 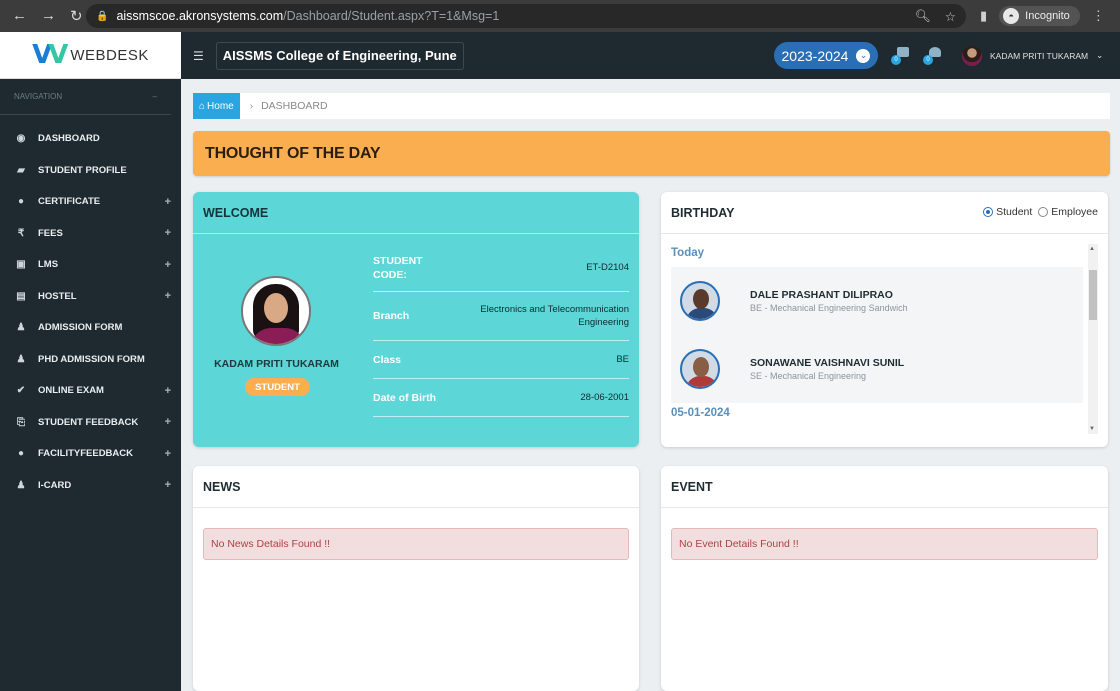 What do you see at coordinates (416, 578) in the screenshot?
I see `news-card: NEWS No News Details Found !!` at bounding box center [416, 578].